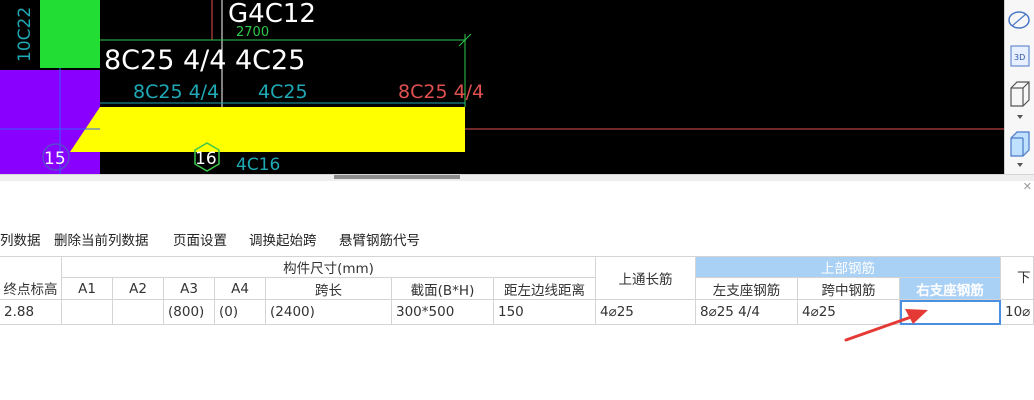  Describe the element at coordinates (880, 328) in the screenshot. I see `annotation-arrow-shaft` at that location.